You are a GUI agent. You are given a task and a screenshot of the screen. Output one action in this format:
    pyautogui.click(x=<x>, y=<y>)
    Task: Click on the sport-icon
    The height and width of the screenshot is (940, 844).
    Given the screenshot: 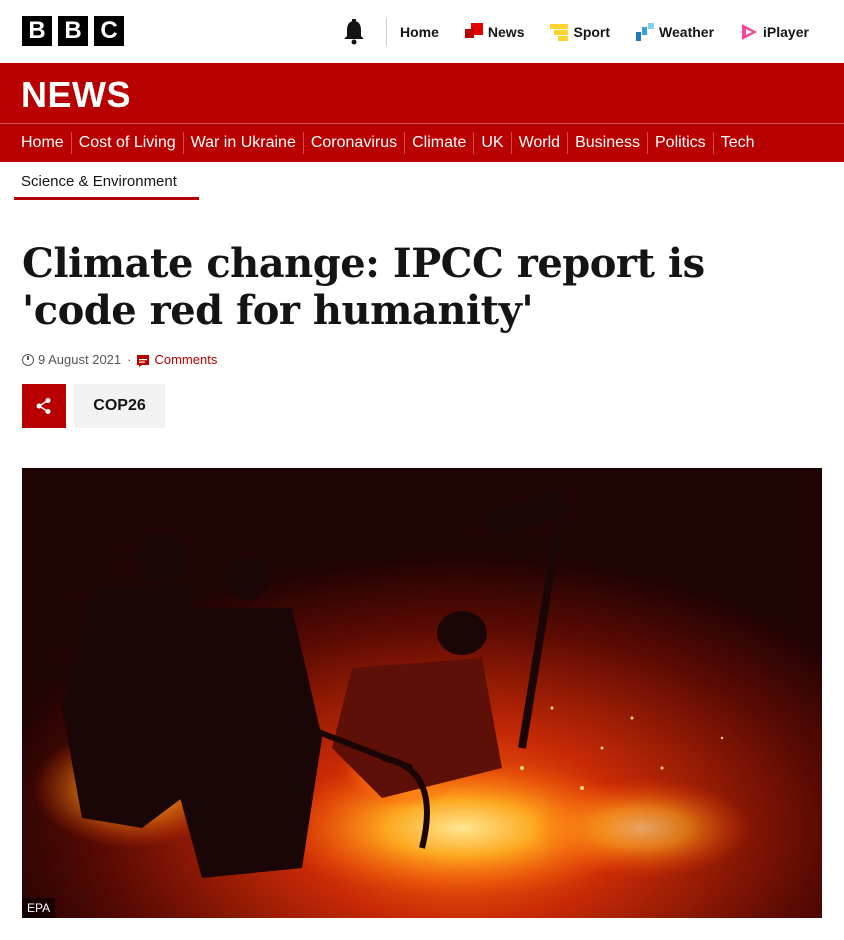 What is the action you would take?
    pyautogui.click(x=559, y=32)
    